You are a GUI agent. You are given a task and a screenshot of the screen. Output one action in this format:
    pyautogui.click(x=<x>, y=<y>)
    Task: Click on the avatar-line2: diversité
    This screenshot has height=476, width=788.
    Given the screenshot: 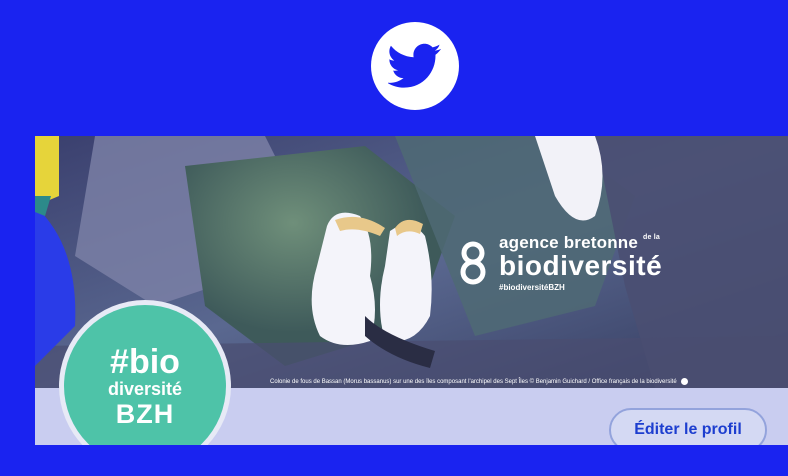 What is the action you would take?
    pyautogui.click(x=145, y=388)
    